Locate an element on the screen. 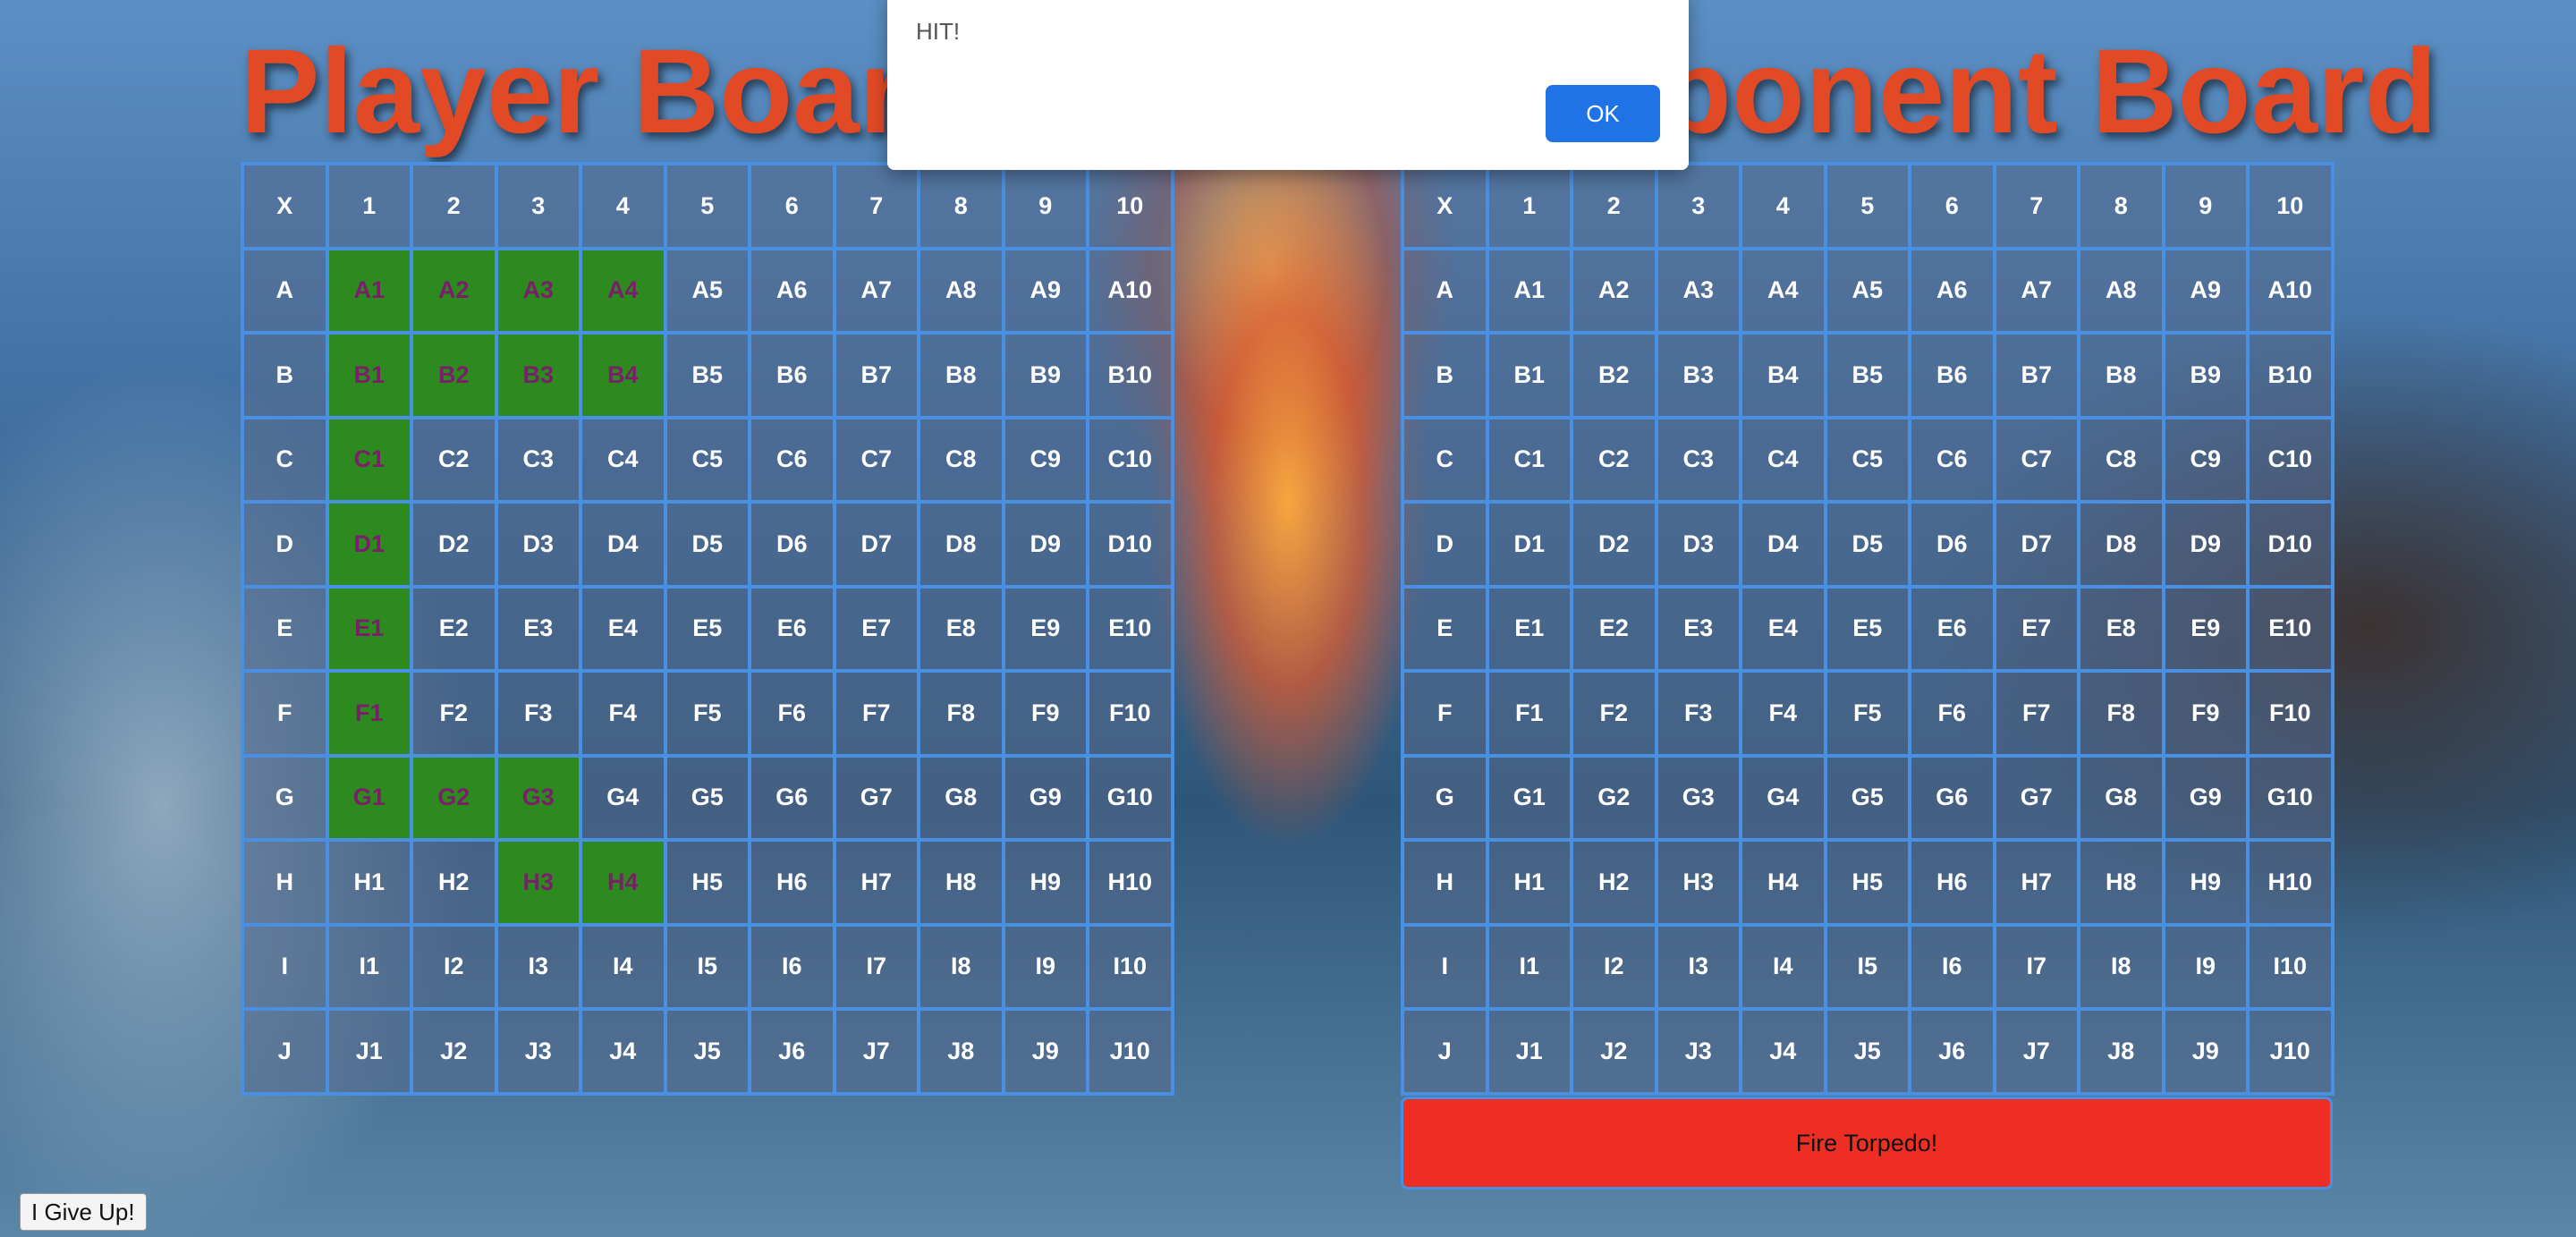 The image size is (2576, 1237). grid-cell: A7 is located at coordinates (2036, 290).